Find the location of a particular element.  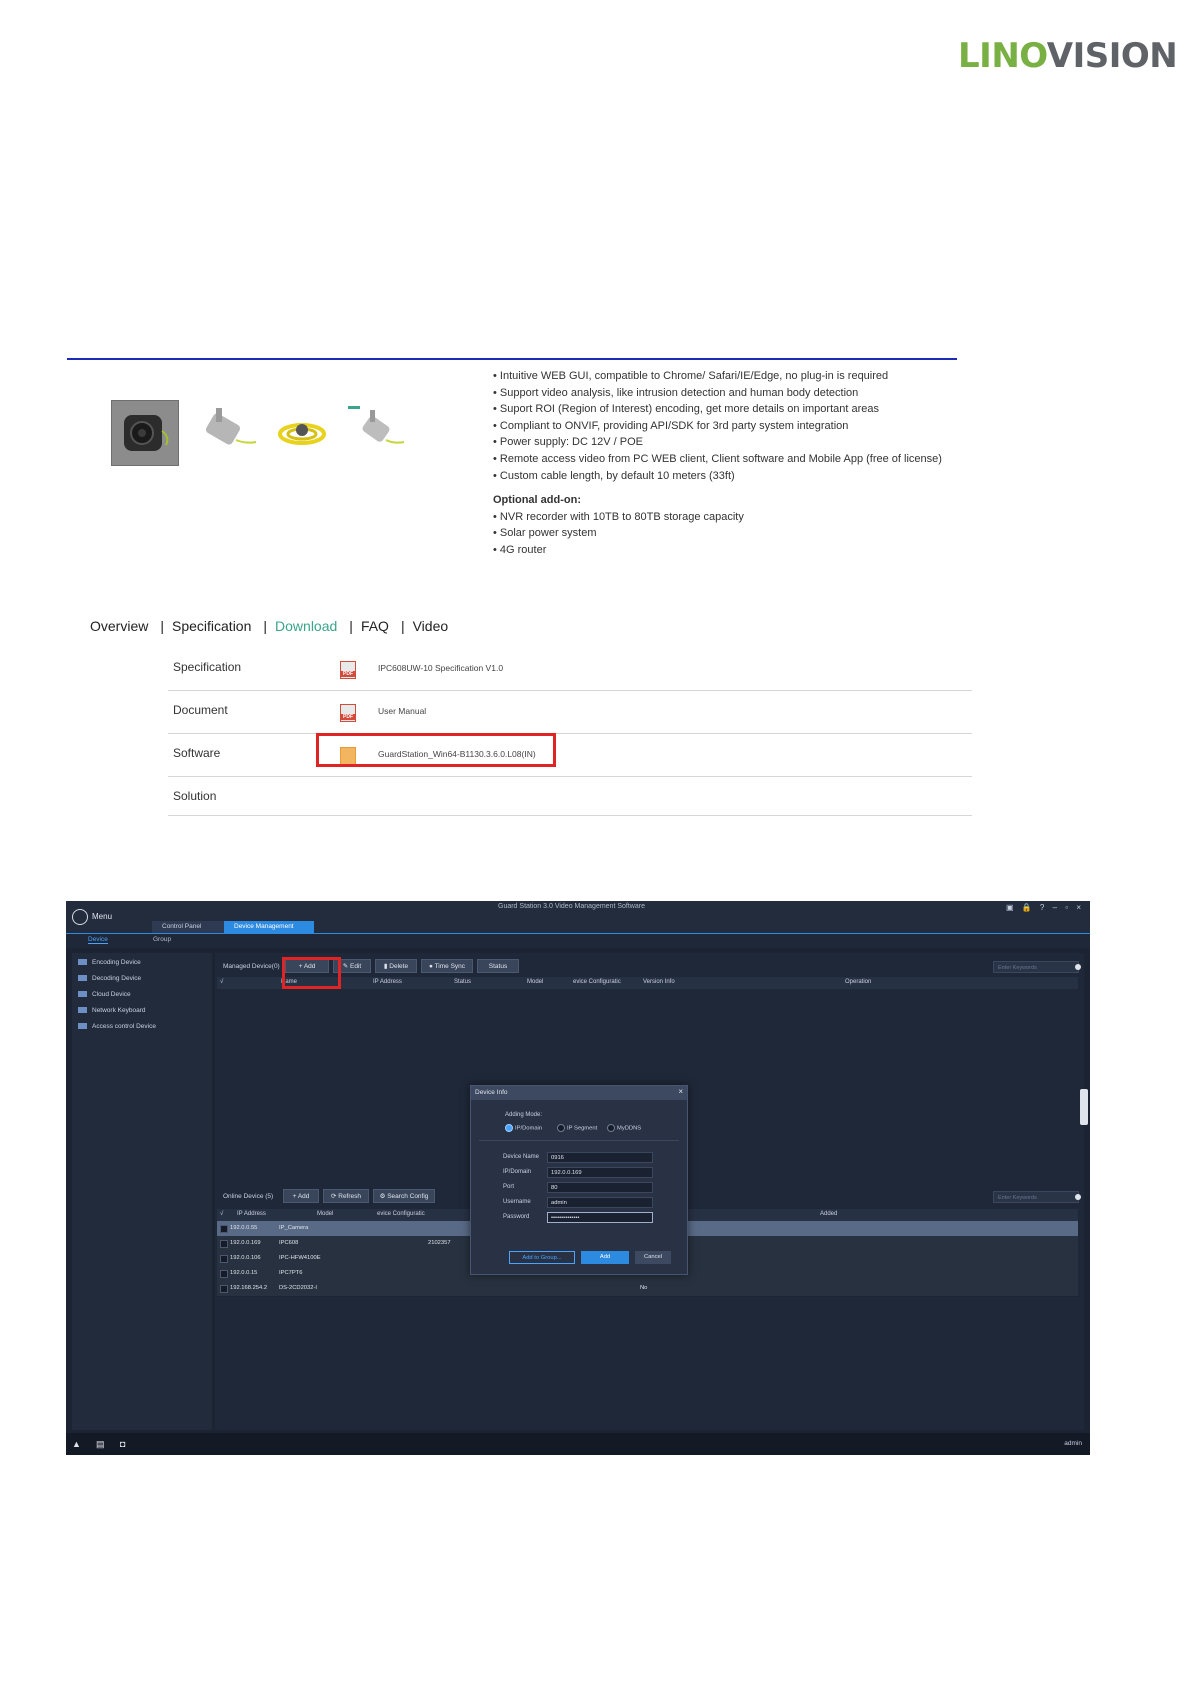

column-header: Version Info is located at coordinates (659, 982).